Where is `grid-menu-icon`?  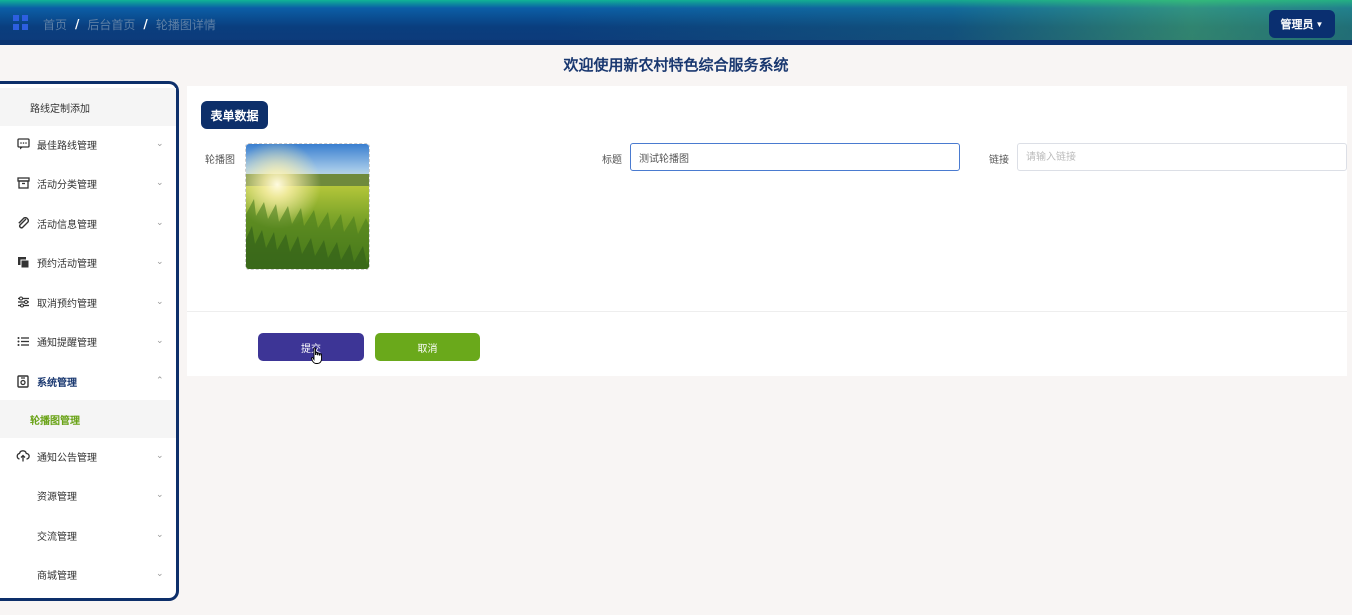
grid-menu-icon is located at coordinates (20, 22).